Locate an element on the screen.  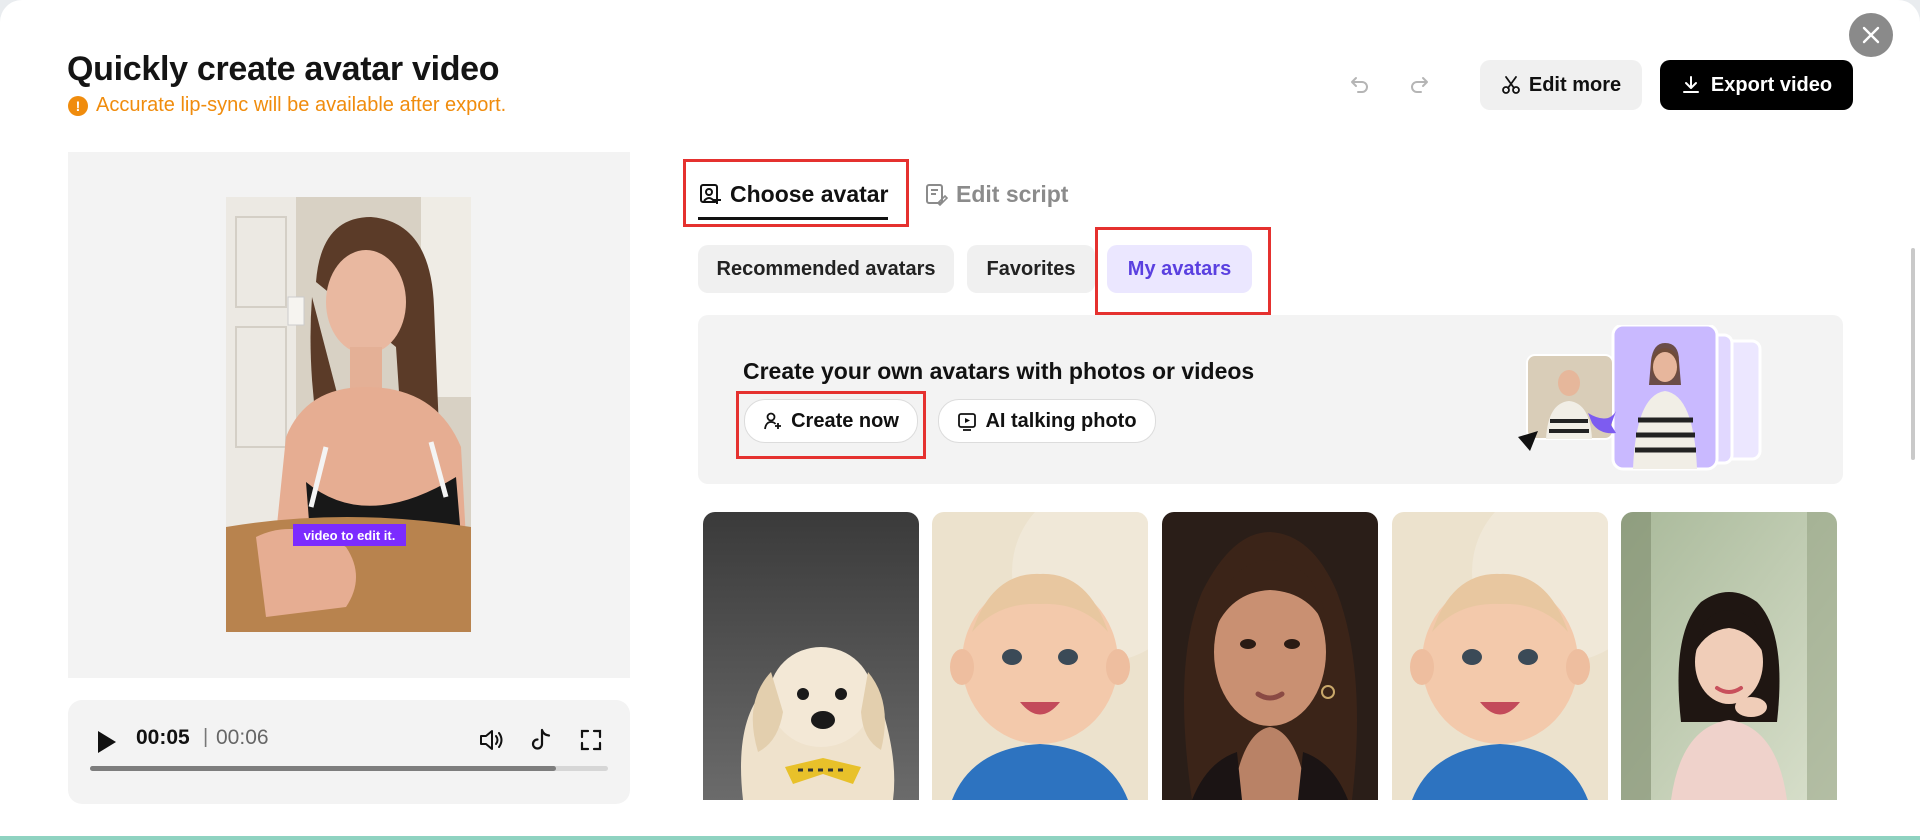
ai-talking-photo-button: AI talking photo is located at coordinates (1047, 421).